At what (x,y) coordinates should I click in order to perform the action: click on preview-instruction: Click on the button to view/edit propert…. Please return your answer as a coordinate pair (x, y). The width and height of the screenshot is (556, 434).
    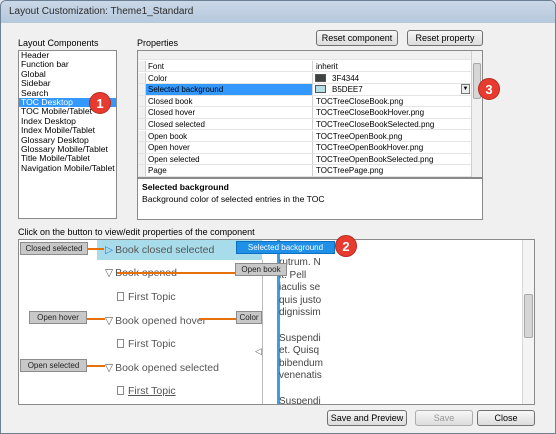
    Looking at the image, I should click on (136, 232).